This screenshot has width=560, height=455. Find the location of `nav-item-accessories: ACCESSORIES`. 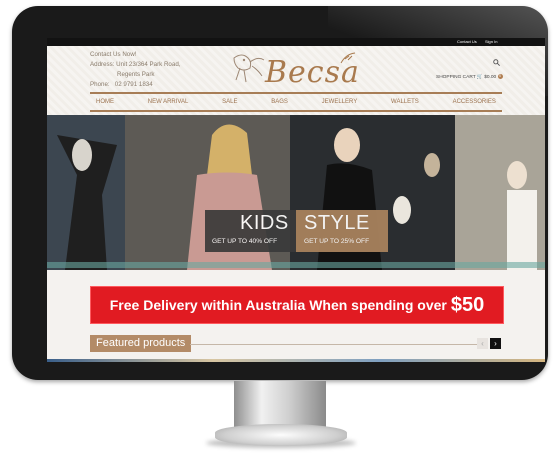

nav-item-accessories: ACCESSORIES is located at coordinates (474, 102).